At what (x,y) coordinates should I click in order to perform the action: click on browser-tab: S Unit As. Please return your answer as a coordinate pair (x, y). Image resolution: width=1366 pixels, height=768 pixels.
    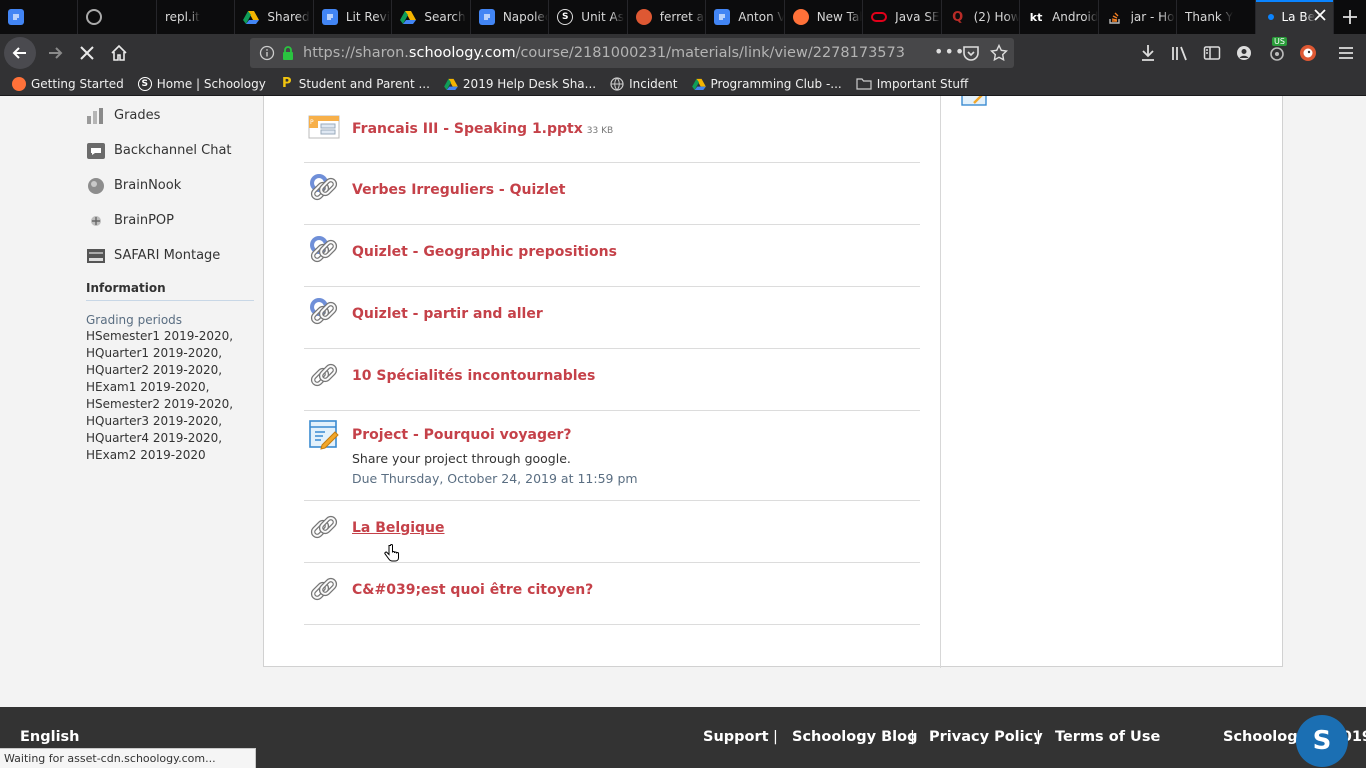
    Looking at the image, I should click on (588, 17).